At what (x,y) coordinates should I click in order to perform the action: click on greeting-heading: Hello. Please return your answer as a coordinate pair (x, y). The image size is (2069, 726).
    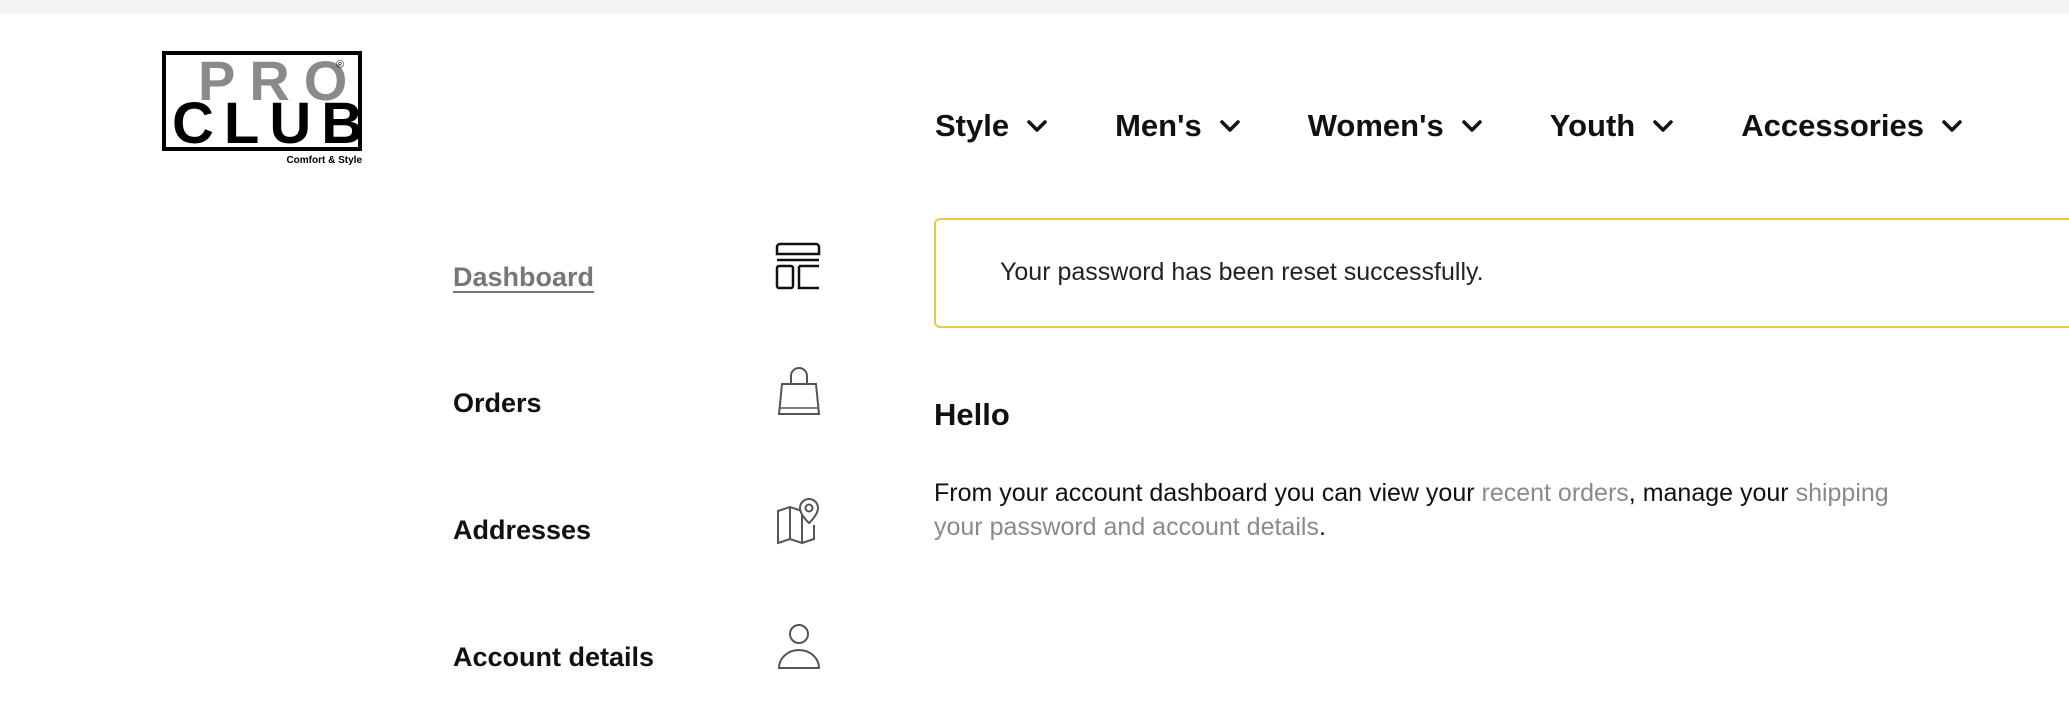
    Looking at the image, I should click on (972, 414).